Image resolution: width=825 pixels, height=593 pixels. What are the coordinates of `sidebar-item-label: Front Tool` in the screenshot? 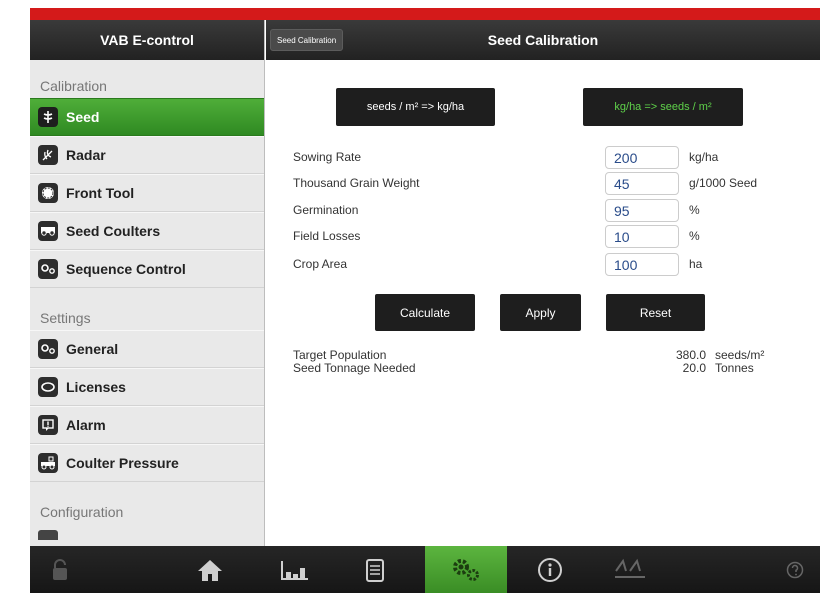 It's located at (100, 193).